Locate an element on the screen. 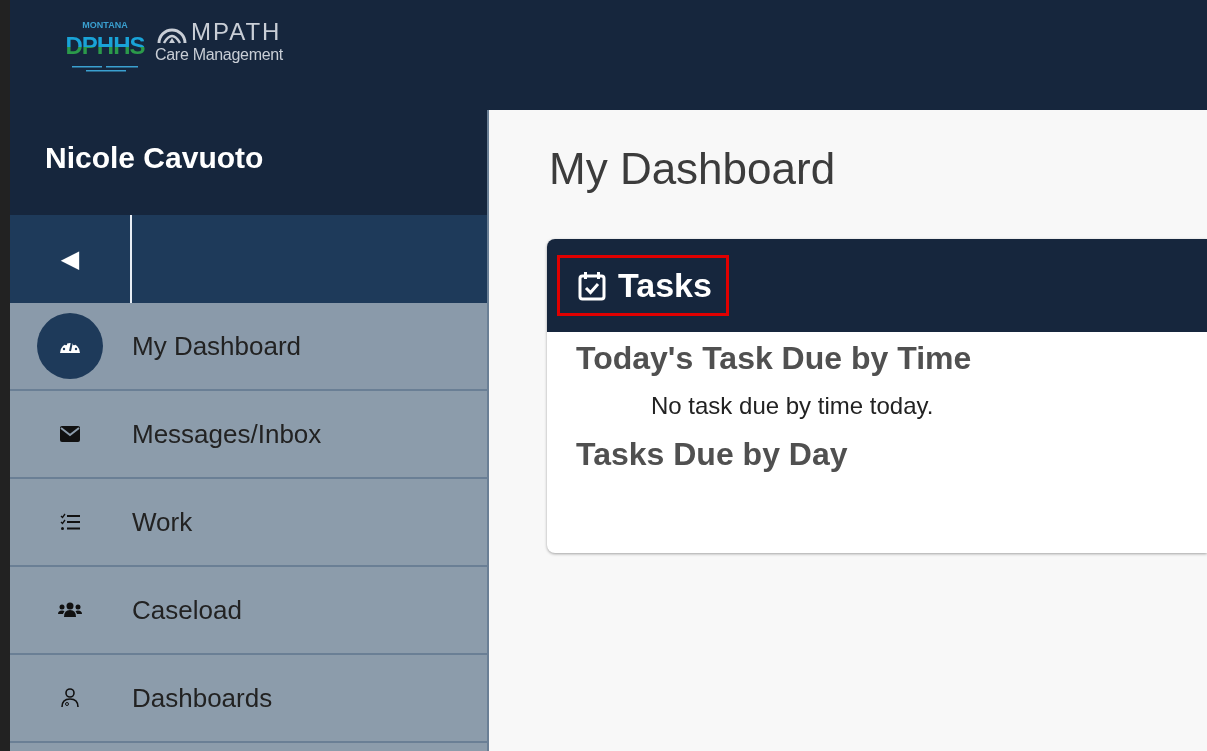  person-icon is located at coordinates (70, 698).